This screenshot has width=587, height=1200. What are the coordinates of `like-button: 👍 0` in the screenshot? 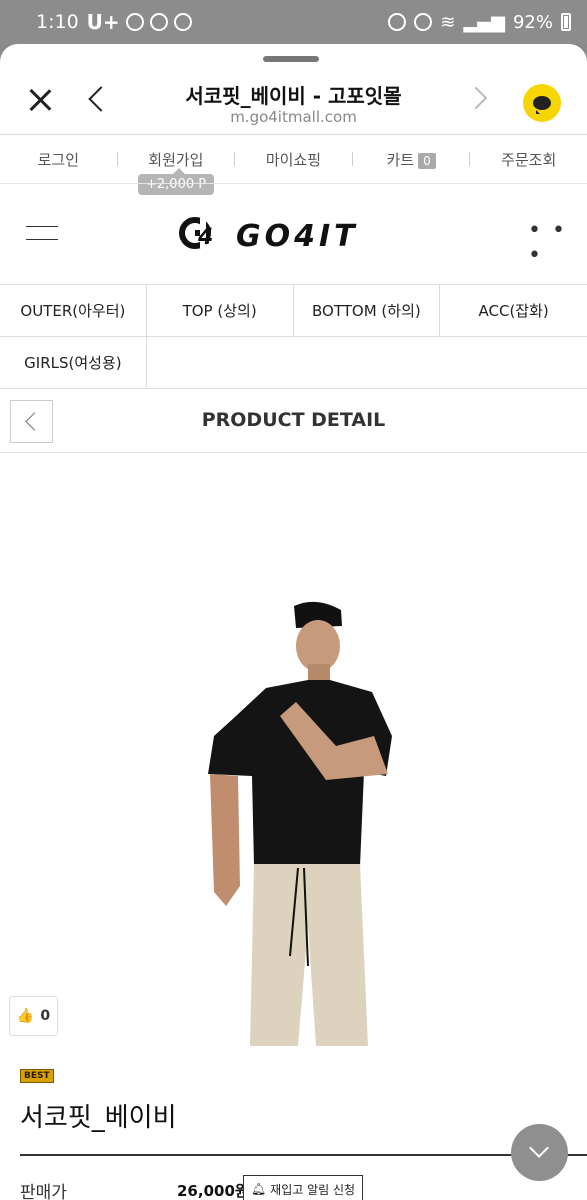 It's located at (33, 1016).